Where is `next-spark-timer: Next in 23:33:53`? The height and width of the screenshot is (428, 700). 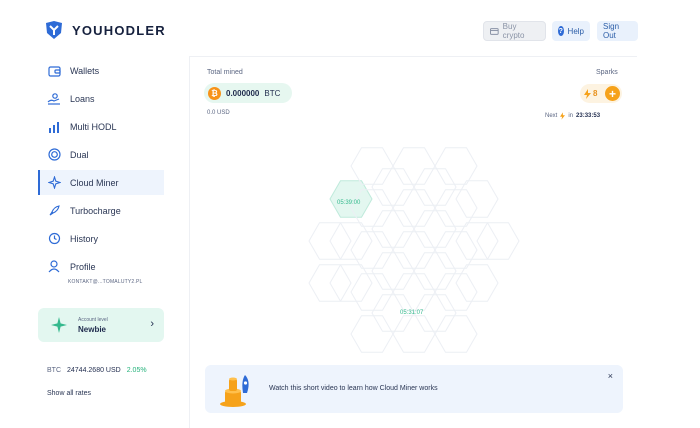 next-spark-timer: Next in 23:33:53 is located at coordinates (572, 116).